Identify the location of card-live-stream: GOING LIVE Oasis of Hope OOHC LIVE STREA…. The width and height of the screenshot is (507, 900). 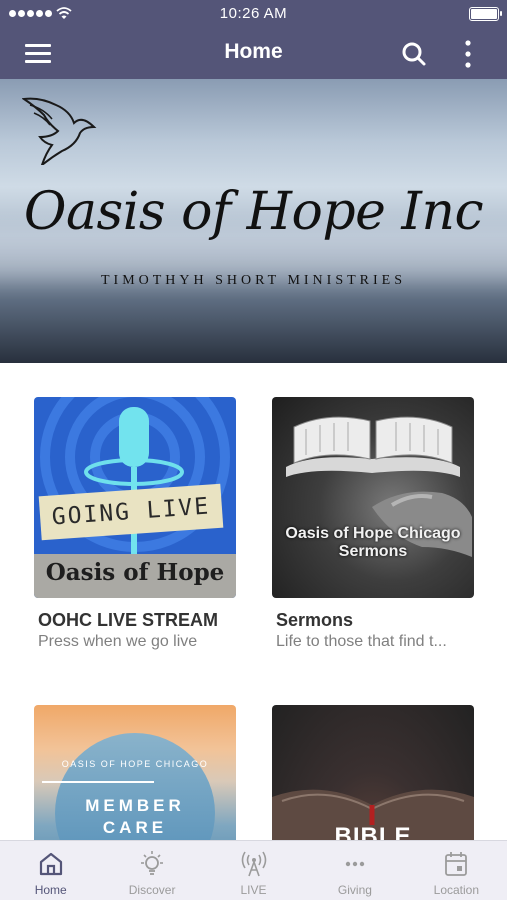
(135, 524).